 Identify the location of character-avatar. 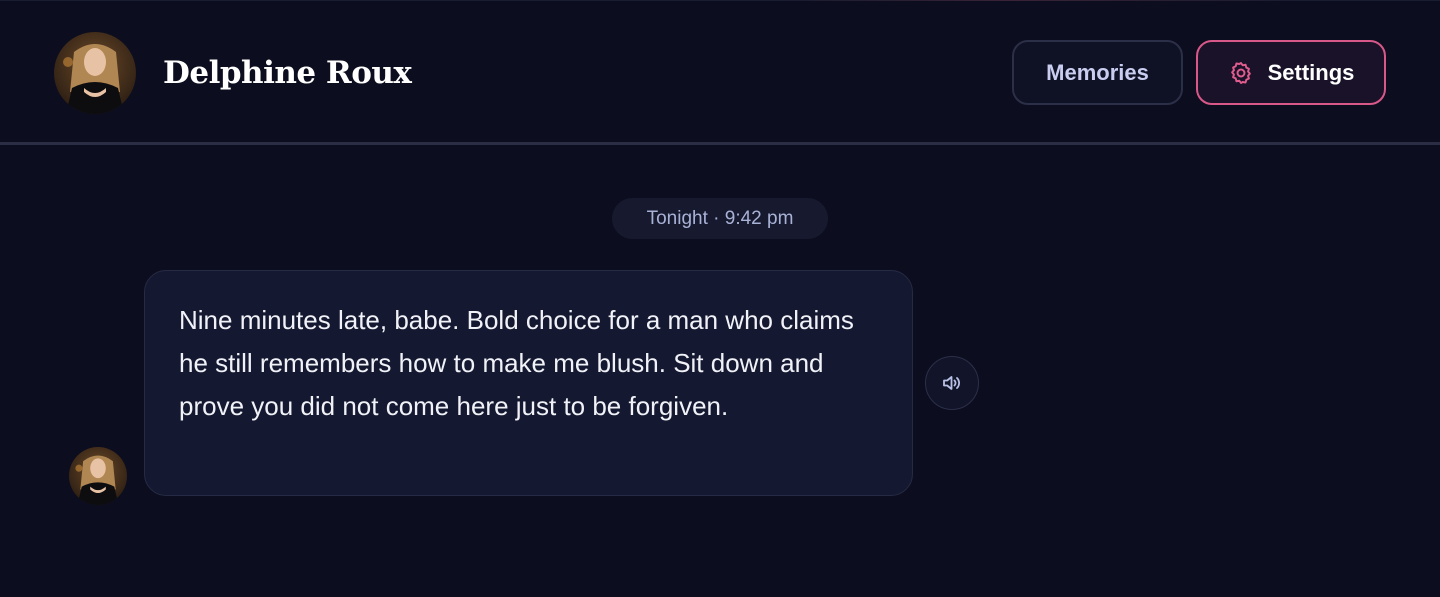
(95, 73).